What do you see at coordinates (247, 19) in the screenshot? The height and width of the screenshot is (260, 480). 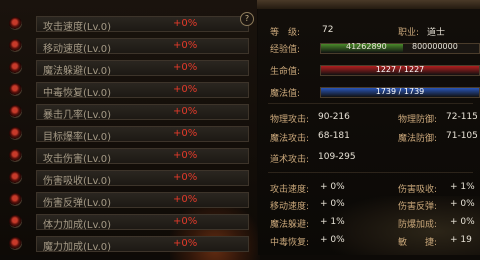 I see `help-button: ?` at bounding box center [247, 19].